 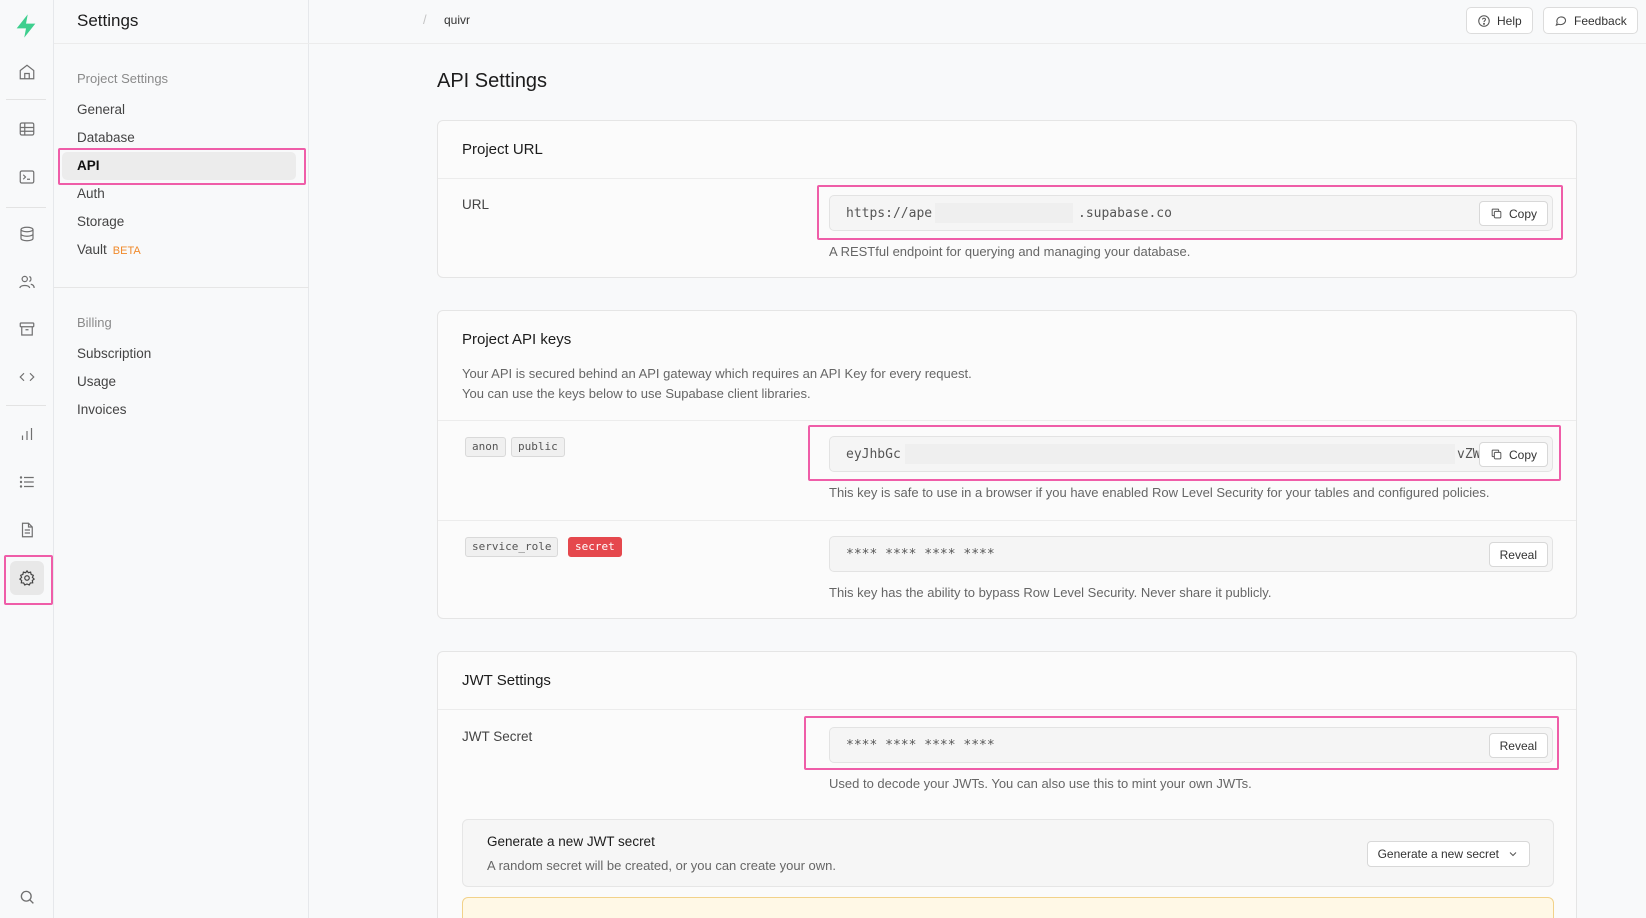 I want to click on feedback-label: Feedback, so click(x=1600, y=20).